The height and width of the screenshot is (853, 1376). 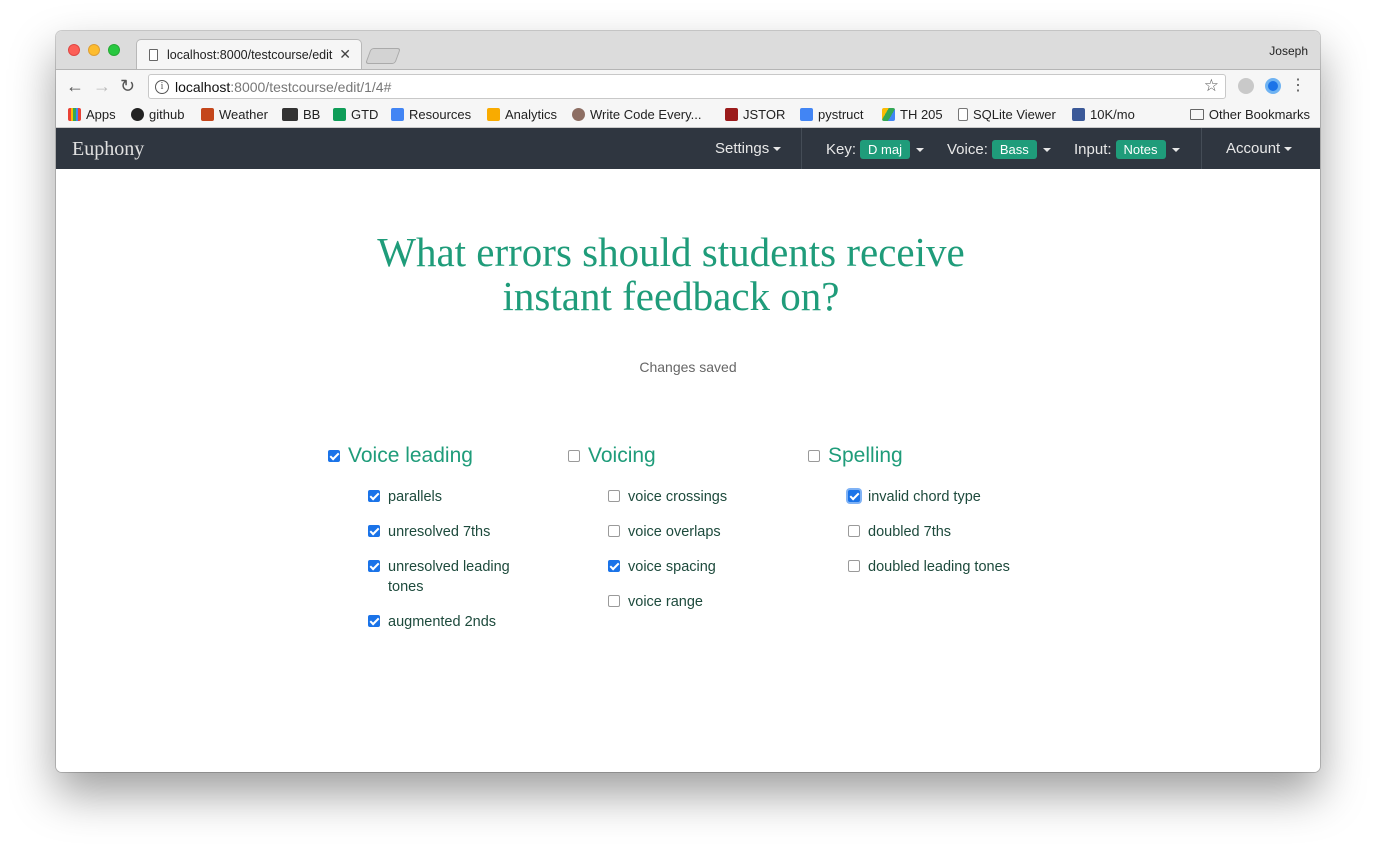 What do you see at coordinates (1140, 149) in the screenshot?
I see `input-badge: Notes` at bounding box center [1140, 149].